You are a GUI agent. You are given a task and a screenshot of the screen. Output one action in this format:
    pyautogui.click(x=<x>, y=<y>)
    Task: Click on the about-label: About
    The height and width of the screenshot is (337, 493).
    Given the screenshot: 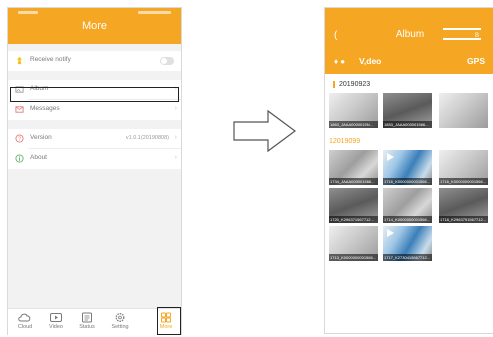 What is the action you would take?
    pyautogui.click(x=38, y=157)
    